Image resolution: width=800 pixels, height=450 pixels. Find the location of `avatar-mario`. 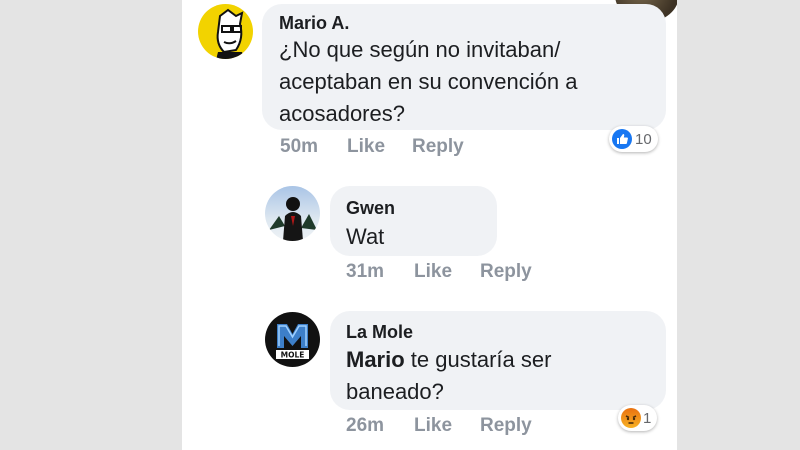

avatar-mario is located at coordinates (225, 31).